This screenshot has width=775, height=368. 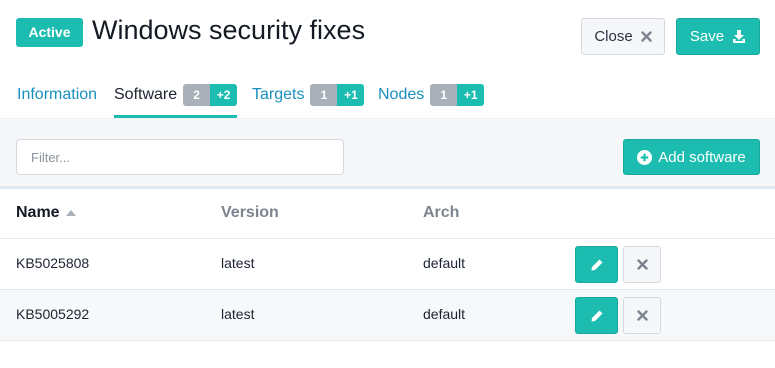 What do you see at coordinates (57, 94) in the screenshot?
I see `tab-information-label: Information` at bounding box center [57, 94].